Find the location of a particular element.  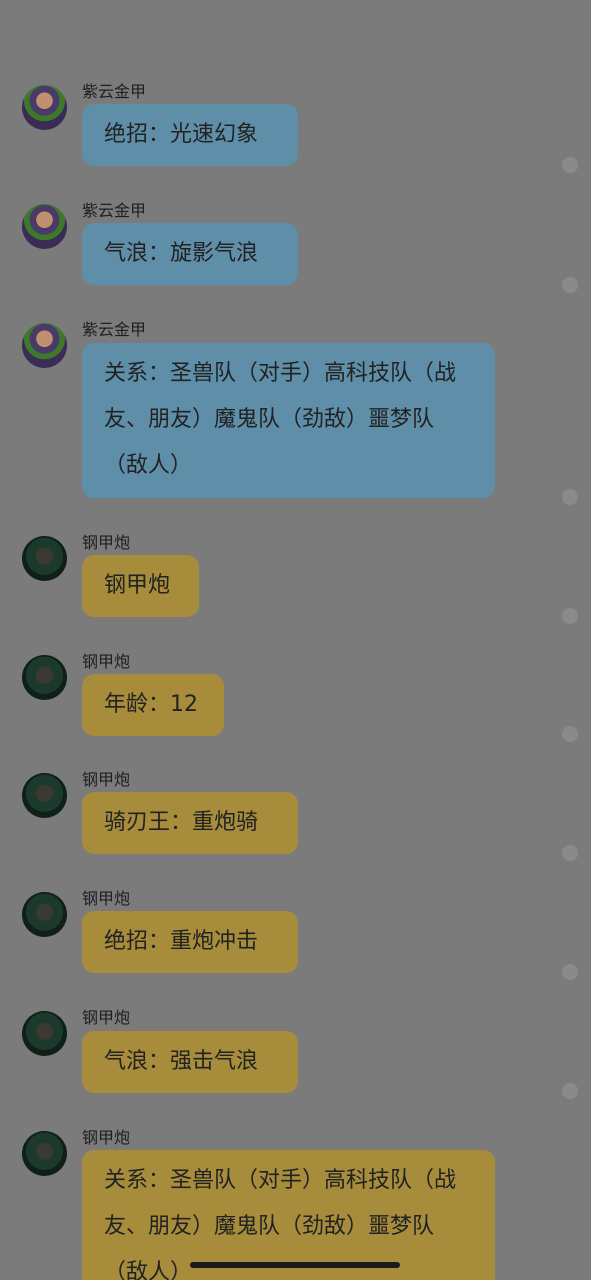

message-bubble: 骑刃王：重炮骑 is located at coordinates (190, 823).